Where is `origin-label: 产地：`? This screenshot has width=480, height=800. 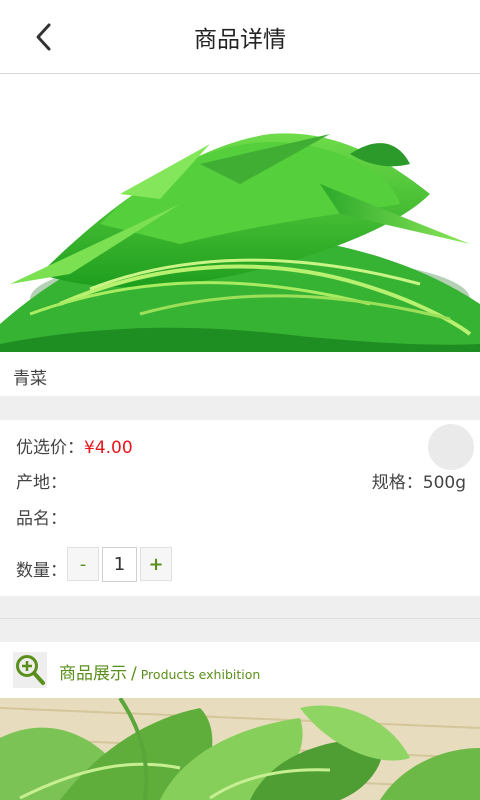 origin-label: 产地： is located at coordinates (41, 483).